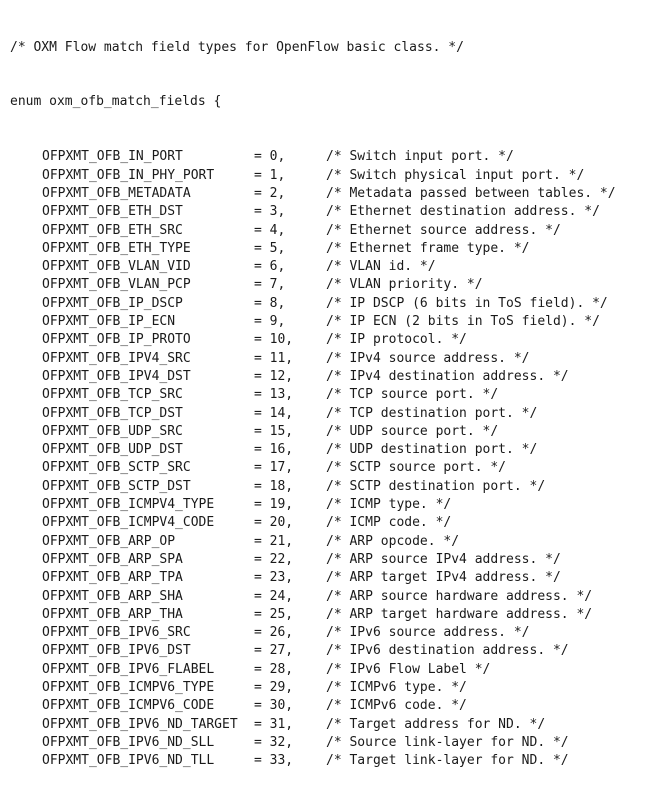 The width and height of the screenshot is (645, 789). Describe the element at coordinates (116, 267) in the screenshot. I see `enum-entry-name: OFPXMT_OFB_VLAN_VID` at that location.